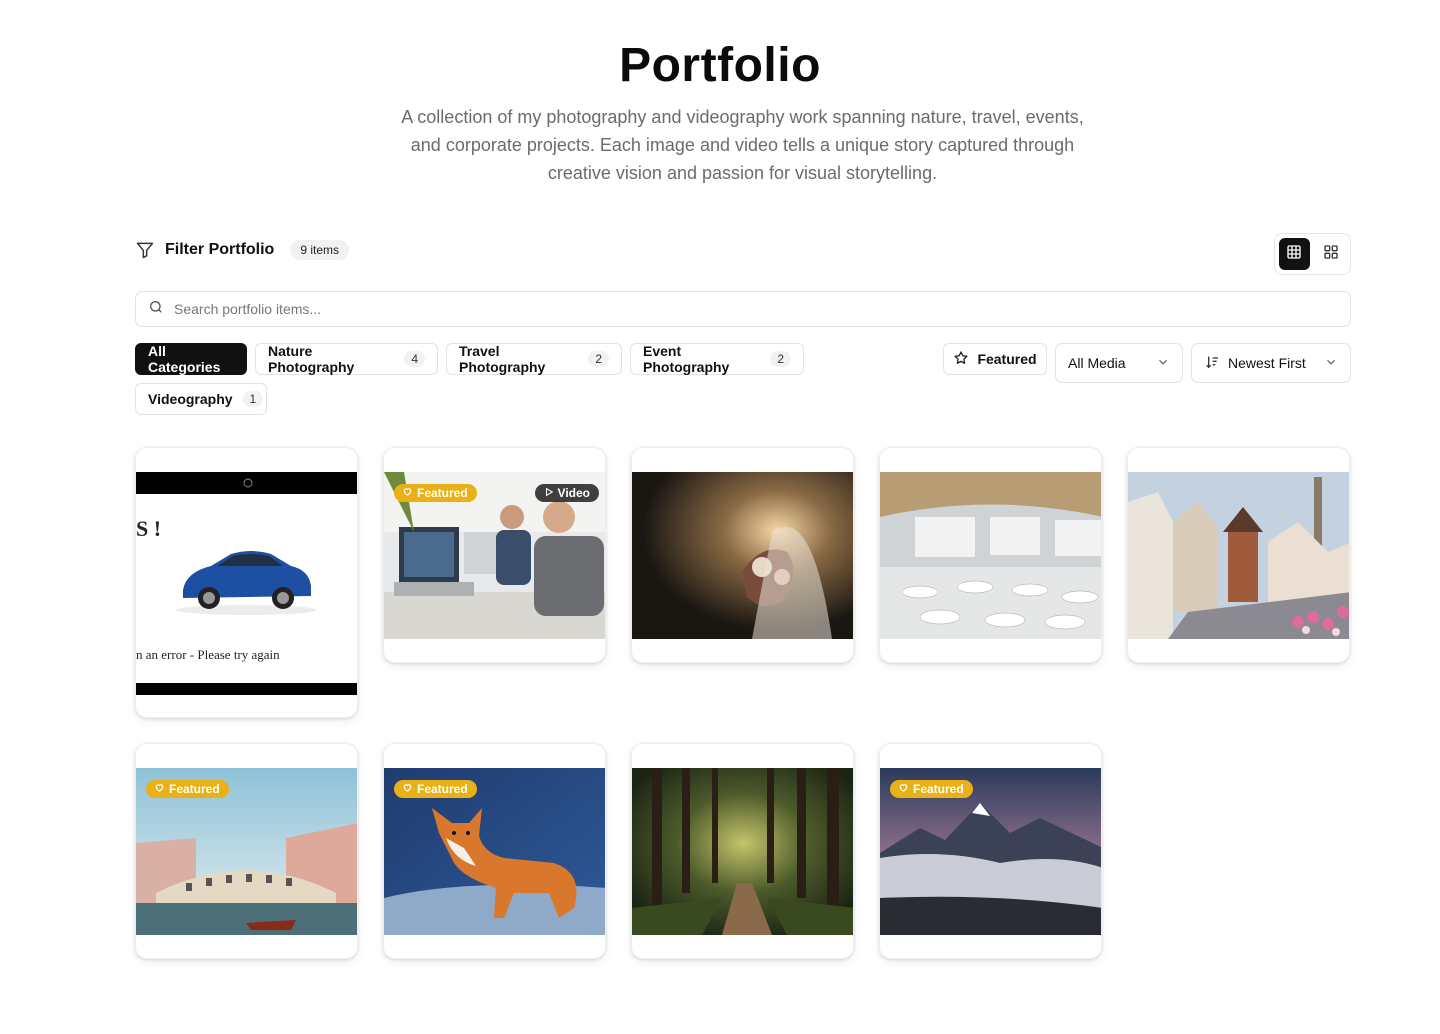  I want to click on search-icon, so click(156, 309).